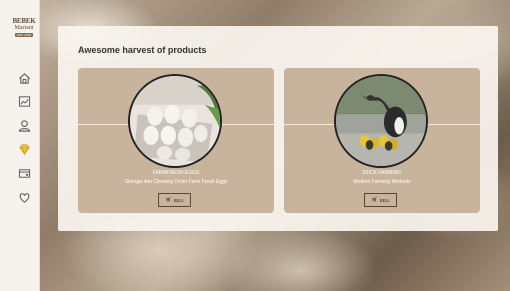 This screenshot has width=510, height=291. I want to click on home-icon, so click(24, 78).